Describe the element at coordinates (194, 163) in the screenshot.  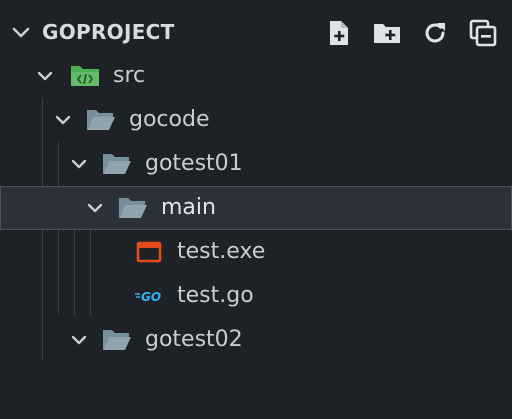
I see `tree-item-label: gotest01` at that location.